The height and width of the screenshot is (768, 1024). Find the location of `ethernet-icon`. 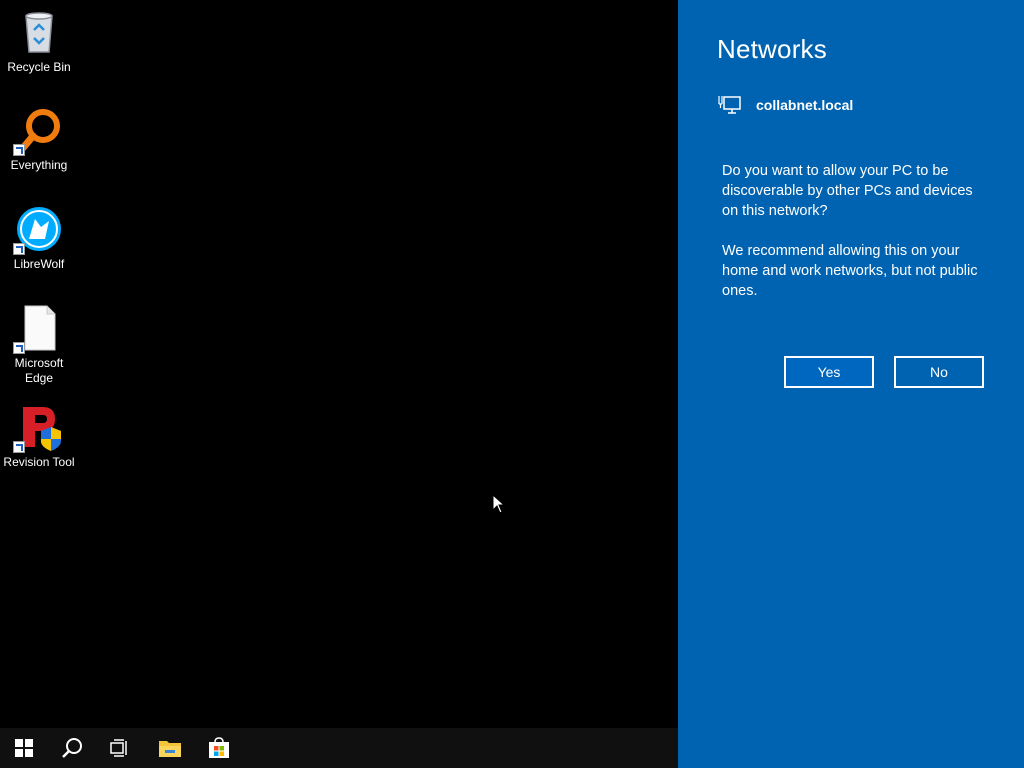

ethernet-icon is located at coordinates (729, 105).